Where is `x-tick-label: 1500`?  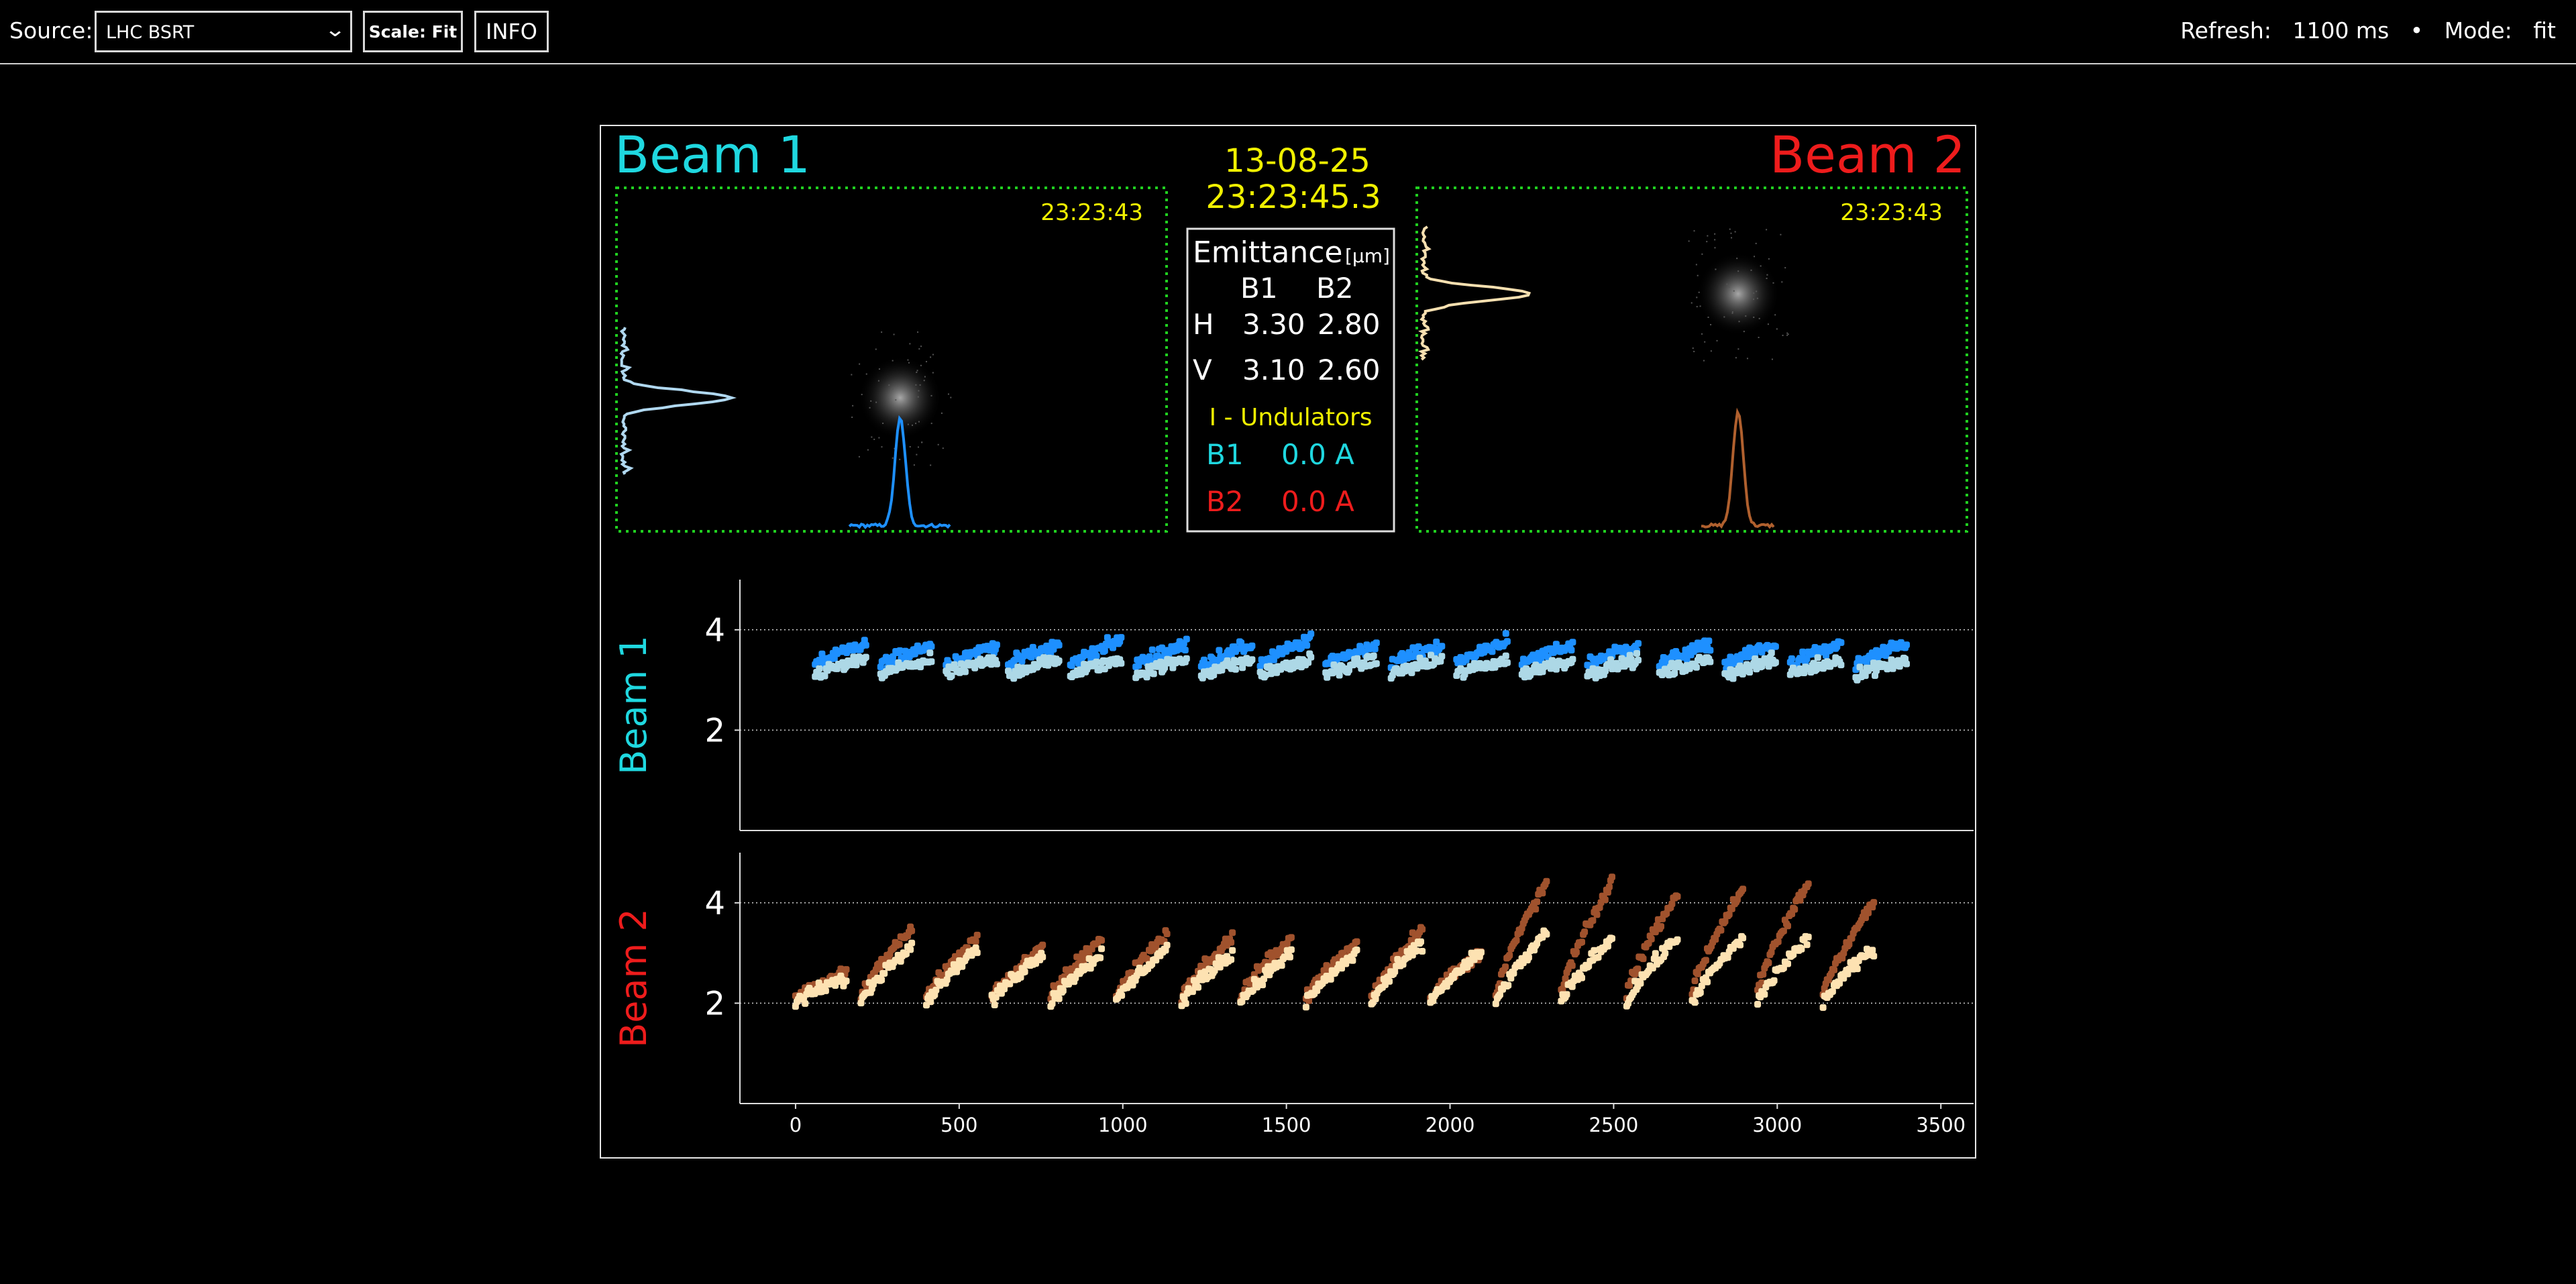
x-tick-label: 1500 is located at coordinates (1286, 1125).